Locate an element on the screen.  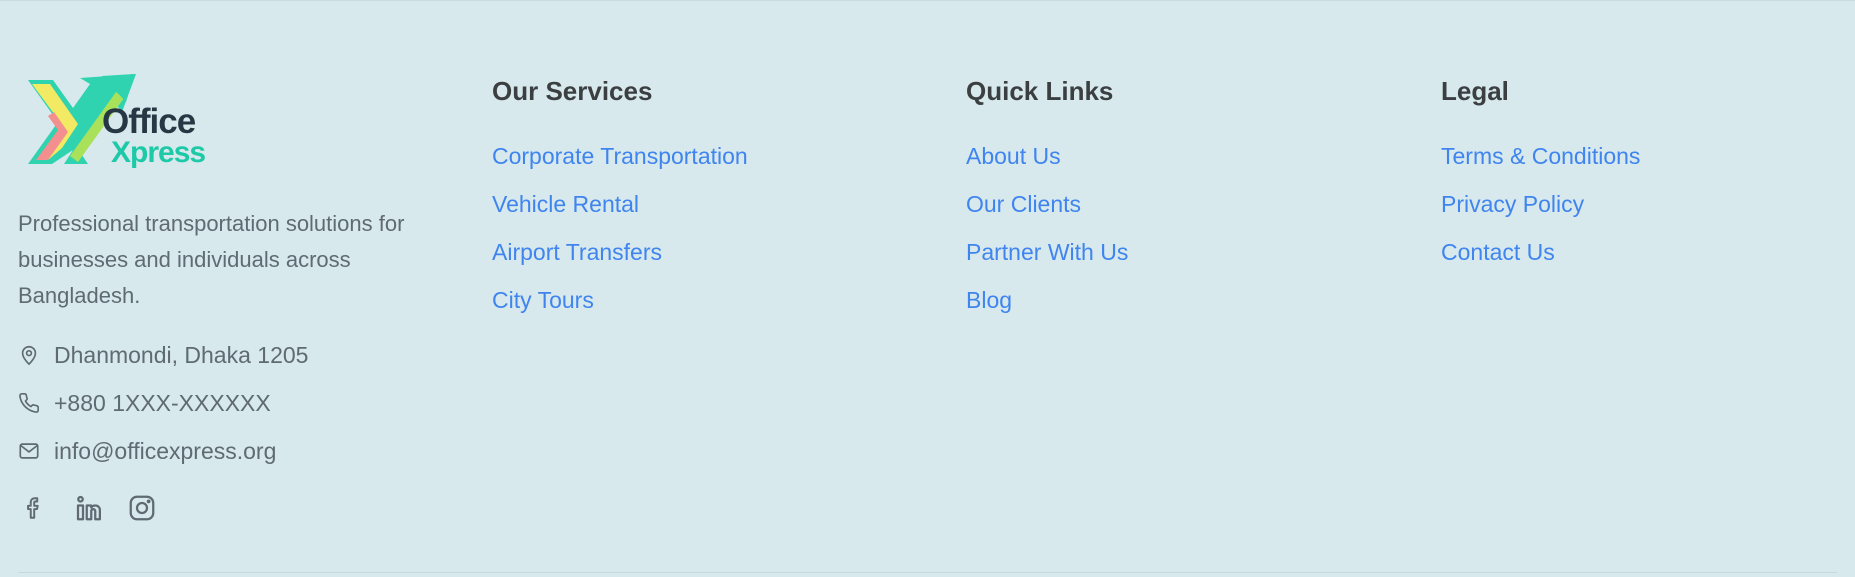
social-links is located at coordinates (88, 508).